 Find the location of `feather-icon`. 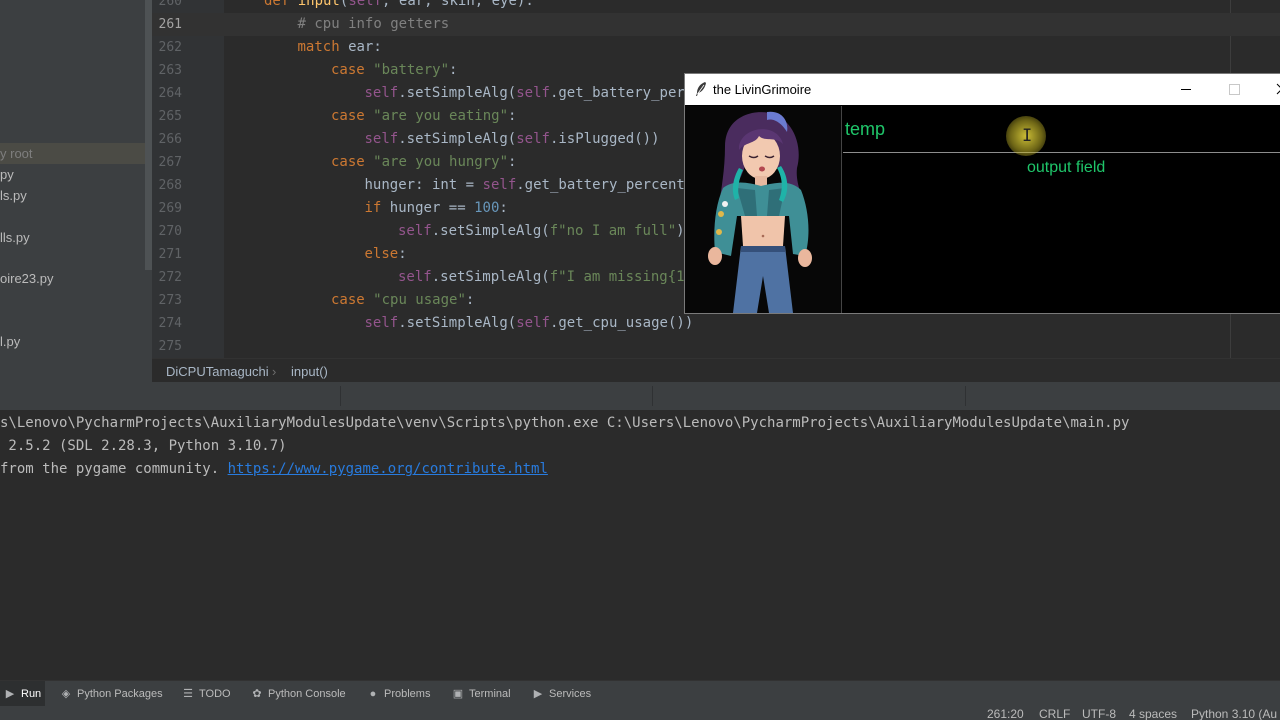

feather-icon is located at coordinates (701, 89).